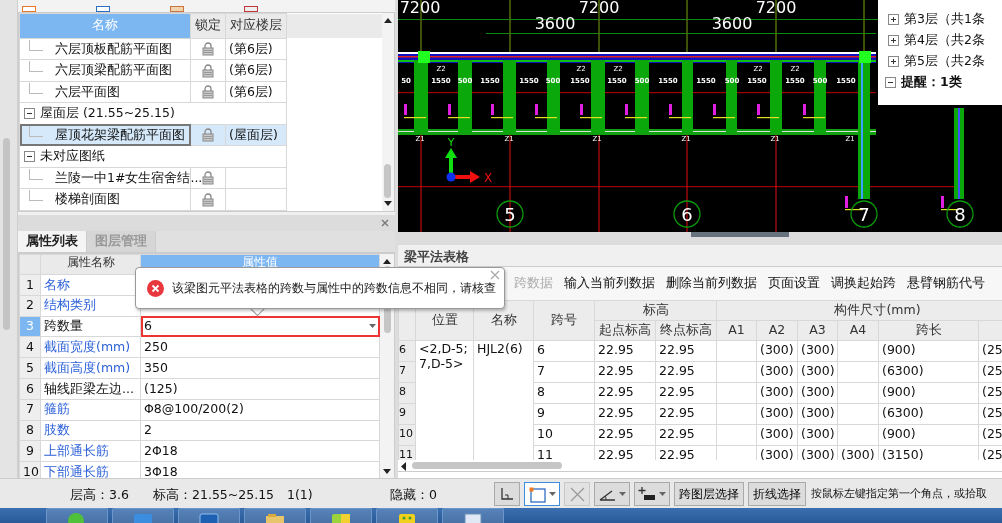 This screenshot has width=1002, height=523. What do you see at coordinates (52, 241) in the screenshot?
I see `panel-tab: 属性列表` at bounding box center [52, 241].